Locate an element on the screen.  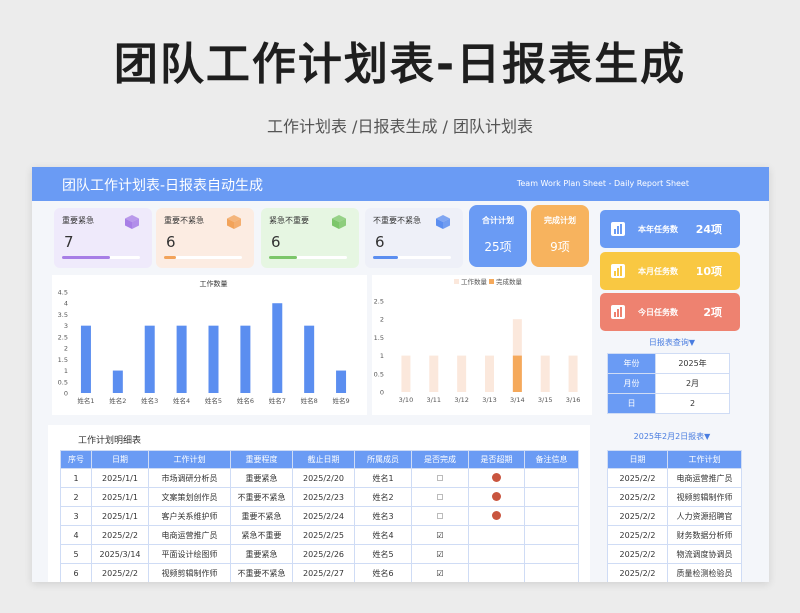
legend-label: 工作数量 is located at coordinates (474, 281).